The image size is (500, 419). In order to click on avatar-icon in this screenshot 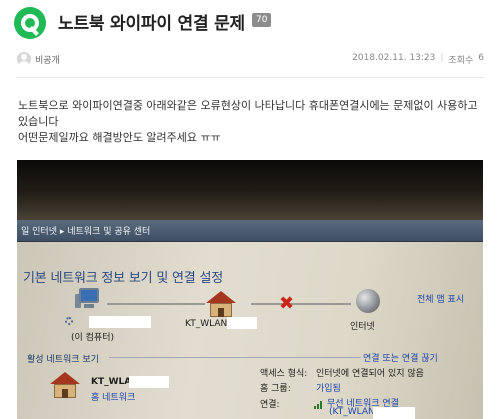, I will do `click(24, 59)`.